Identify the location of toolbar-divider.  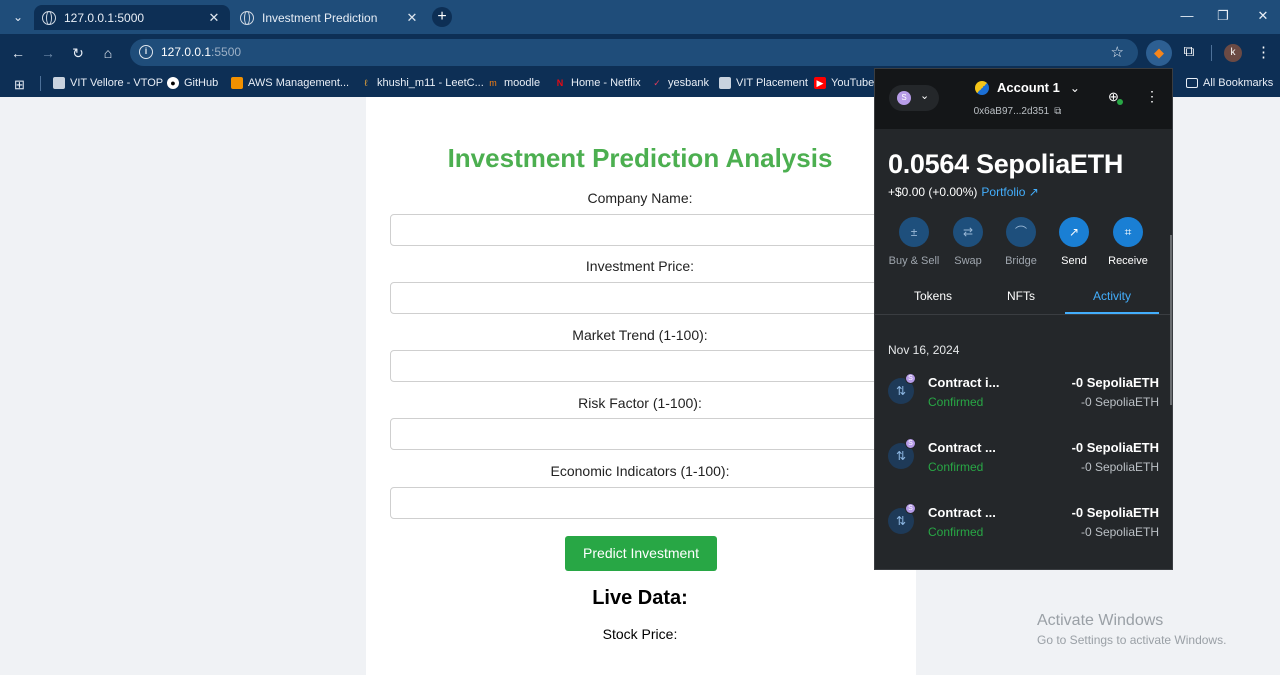
(1211, 53).